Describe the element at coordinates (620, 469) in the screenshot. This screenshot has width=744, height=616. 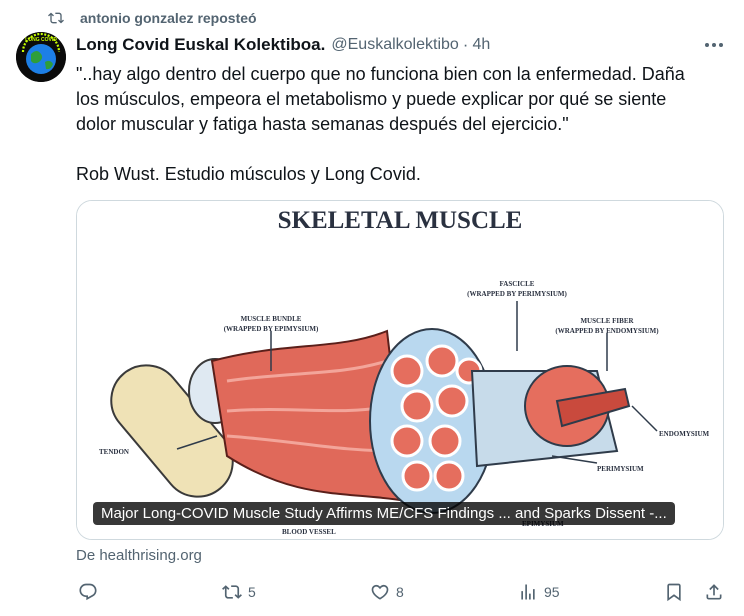
I see `label-perimysium: PERIMYSIUM` at that location.